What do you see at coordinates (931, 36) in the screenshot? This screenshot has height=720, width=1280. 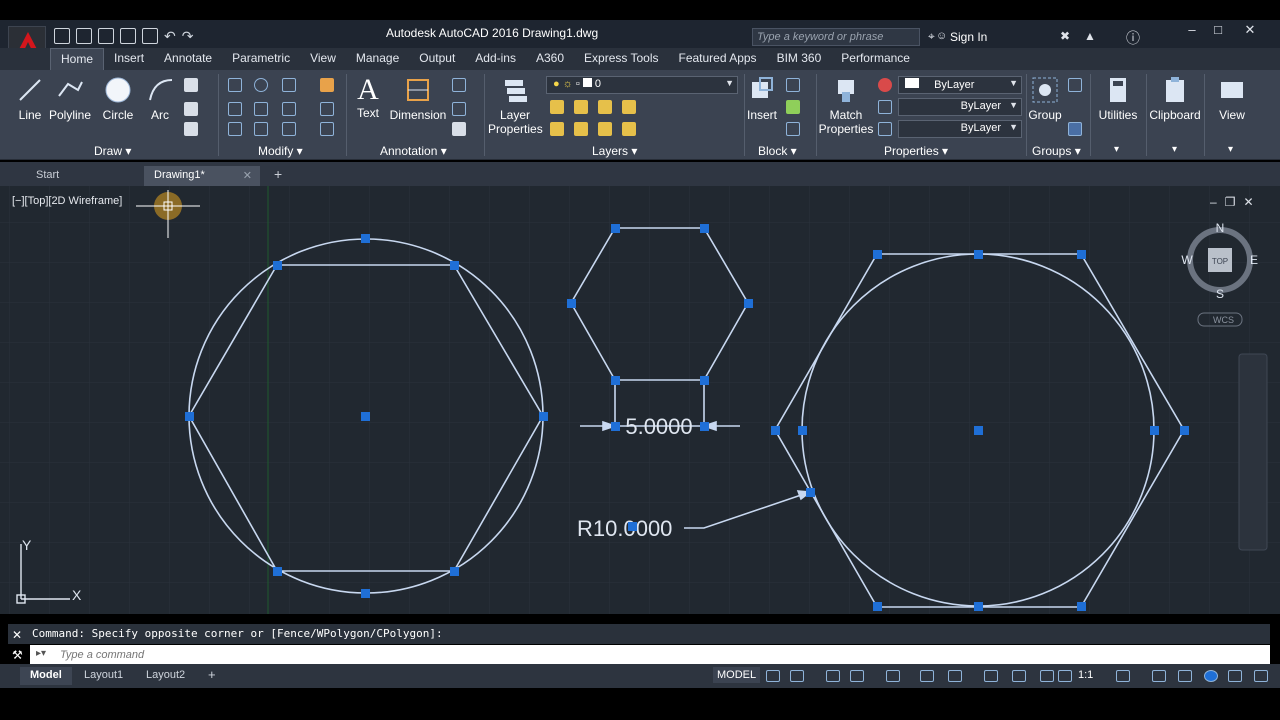 I see `binoculars-icon: ⌖` at bounding box center [931, 36].